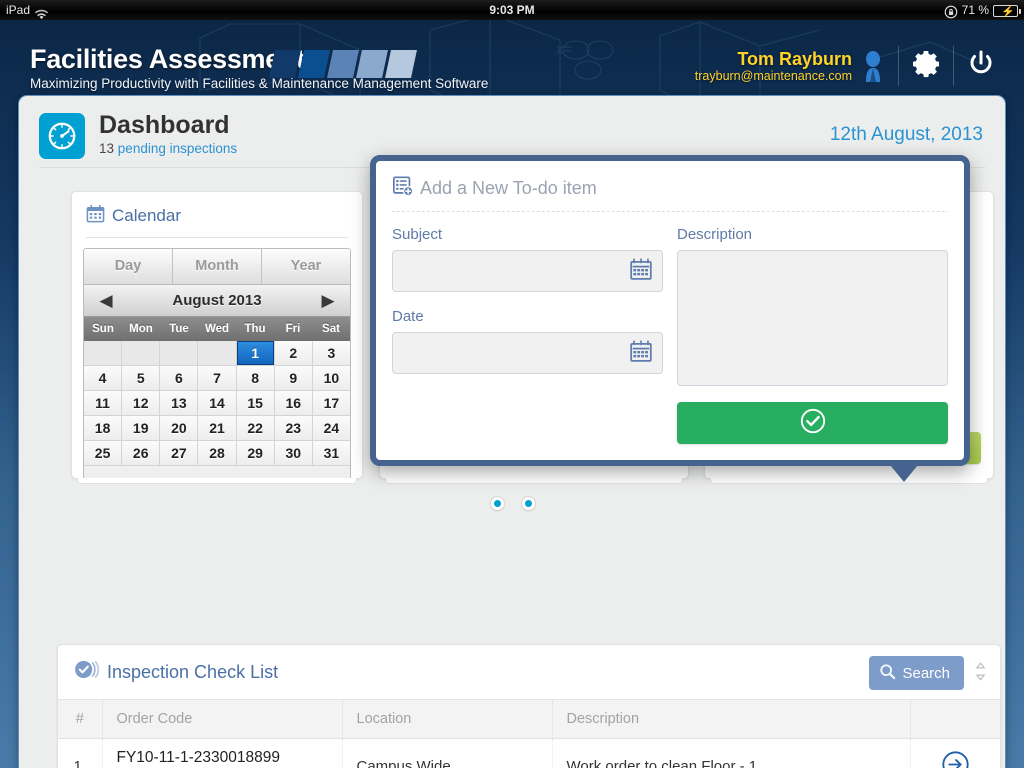 The height and width of the screenshot is (768, 1024). What do you see at coordinates (331, 428) in the screenshot?
I see `calendar-day-24: 24` at bounding box center [331, 428].